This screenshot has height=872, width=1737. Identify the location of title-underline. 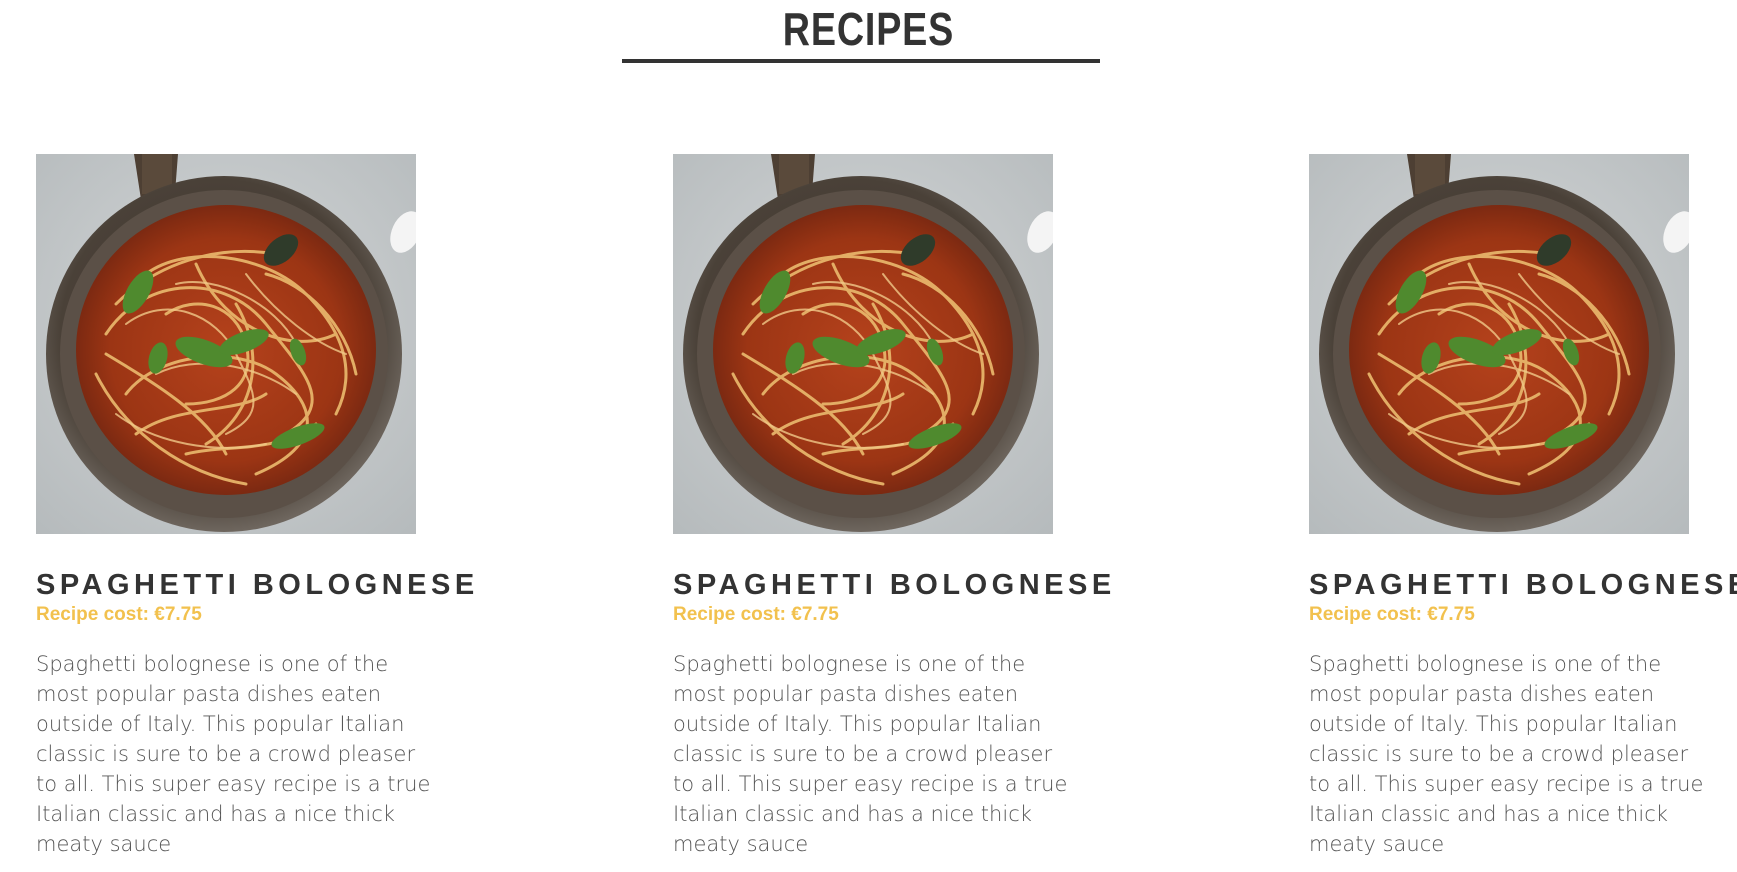
(861, 61).